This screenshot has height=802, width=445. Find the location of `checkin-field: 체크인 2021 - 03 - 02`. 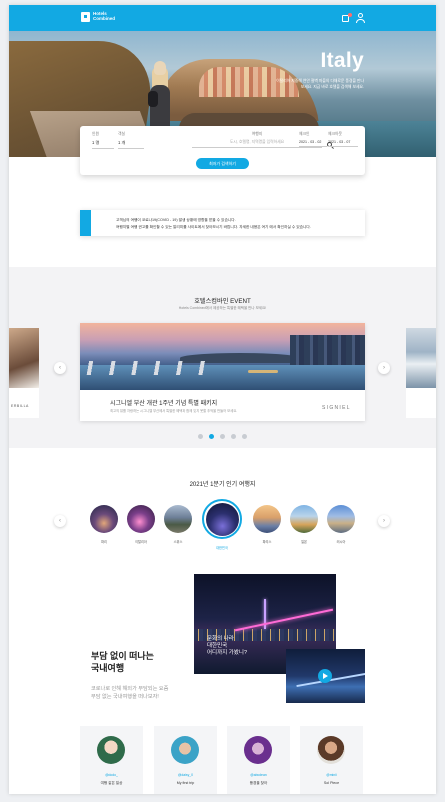

checkin-field: 체크인 2021 - 03 - 02 is located at coordinates (313, 139).